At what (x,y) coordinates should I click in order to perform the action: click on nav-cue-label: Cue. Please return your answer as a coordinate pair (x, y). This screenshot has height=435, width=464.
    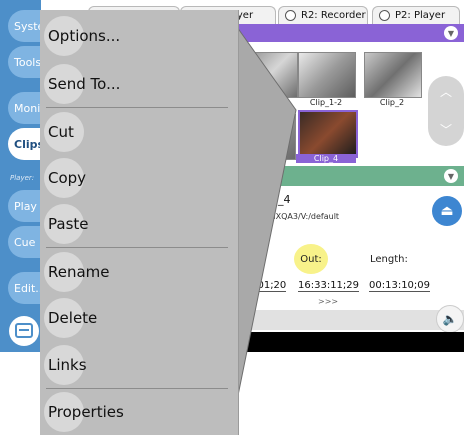
    Looking at the image, I should click on (25, 242).